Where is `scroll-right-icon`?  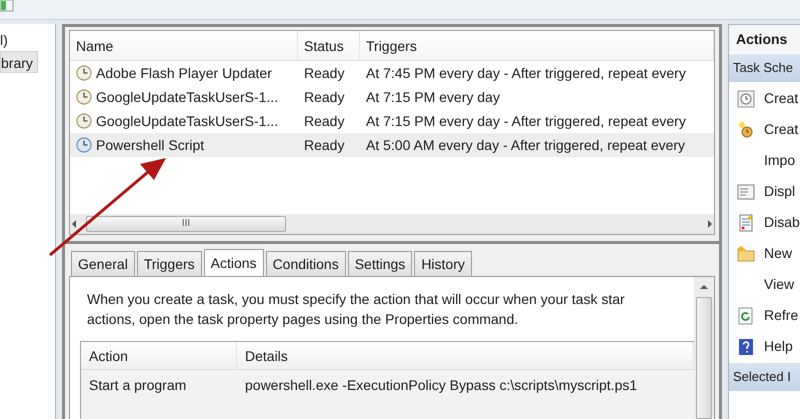 scroll-right-icon is located at coordinates (710, 224).